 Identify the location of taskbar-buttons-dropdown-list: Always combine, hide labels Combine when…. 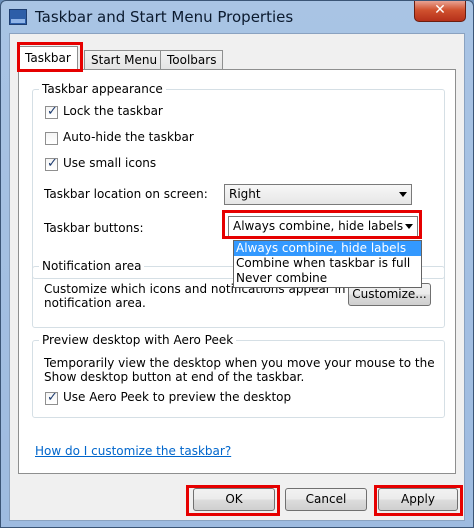
(327, 264).